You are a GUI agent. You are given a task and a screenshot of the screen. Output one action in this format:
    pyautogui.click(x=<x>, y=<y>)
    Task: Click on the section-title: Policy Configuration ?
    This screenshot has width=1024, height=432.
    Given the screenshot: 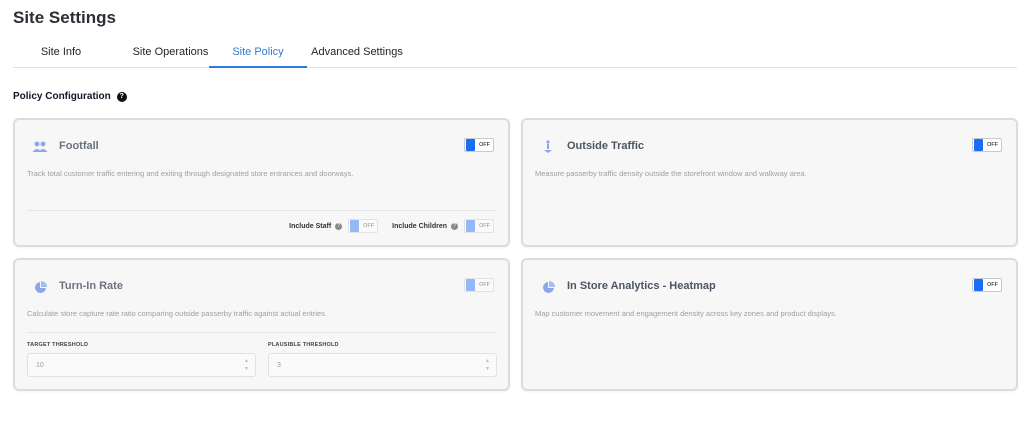 What is the action you would take?
    pyautogui.click(x=70, y=96)
    